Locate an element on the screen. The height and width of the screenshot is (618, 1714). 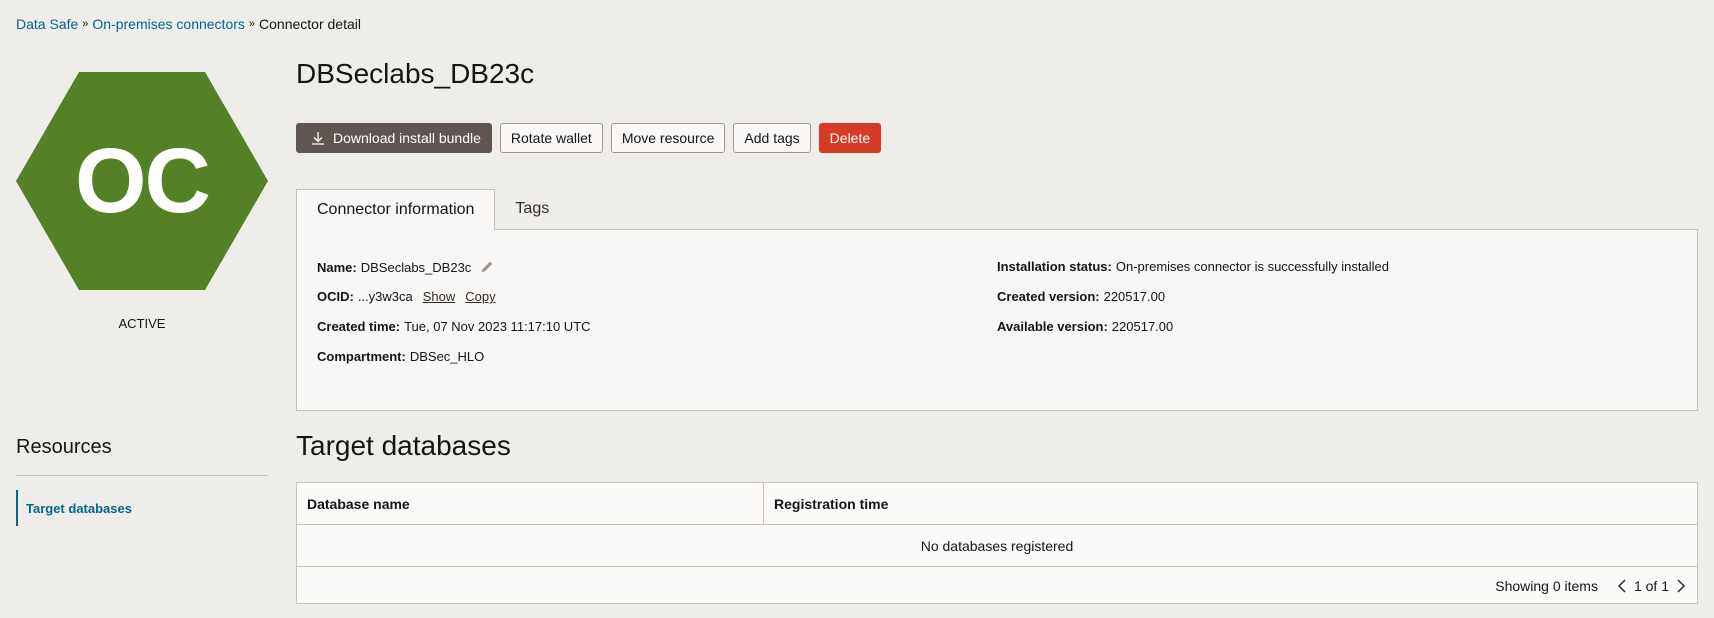
resources-item-target-databases: Target databases is located at coordinates (136, 508).